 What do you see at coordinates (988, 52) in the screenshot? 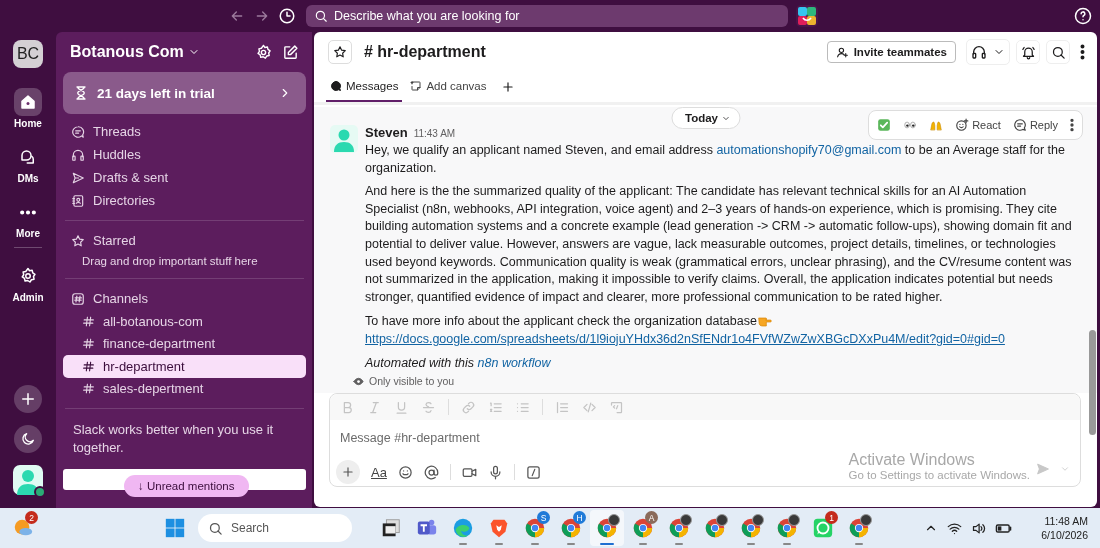
I see `huddle-button` at bounding box center [988, 52].